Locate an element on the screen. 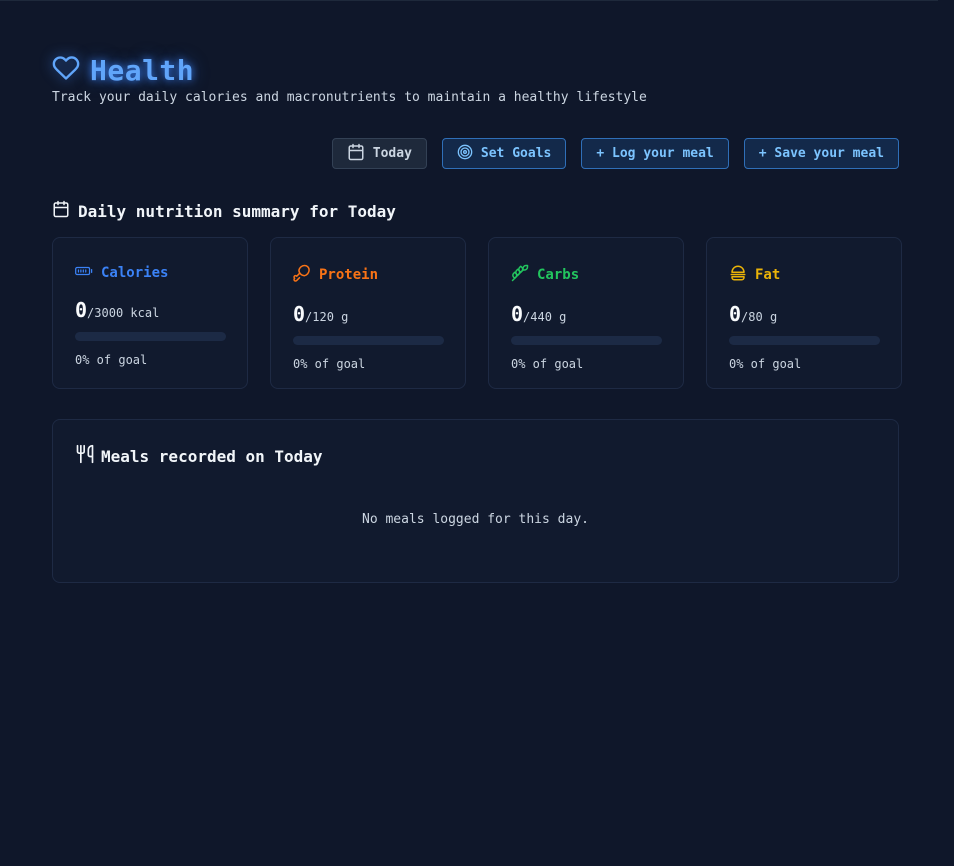 The height and width of the screenshot is (866, 954). log-meal-label: + Log your meal is located at coordinates (655, 153).